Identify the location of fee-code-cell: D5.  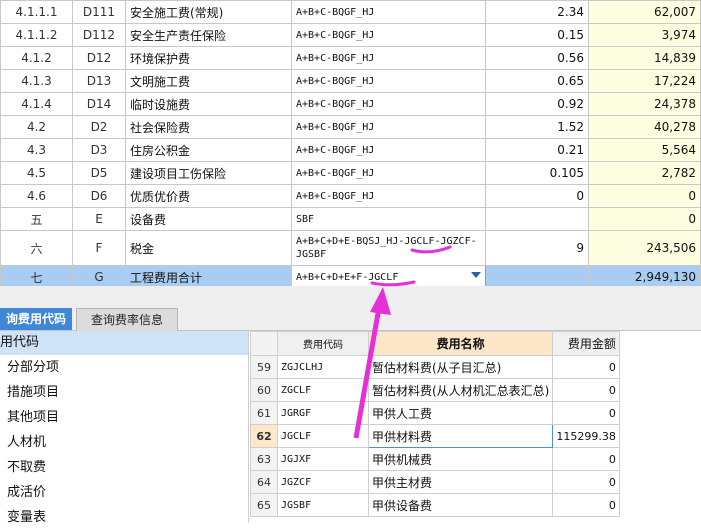
(99, 173).